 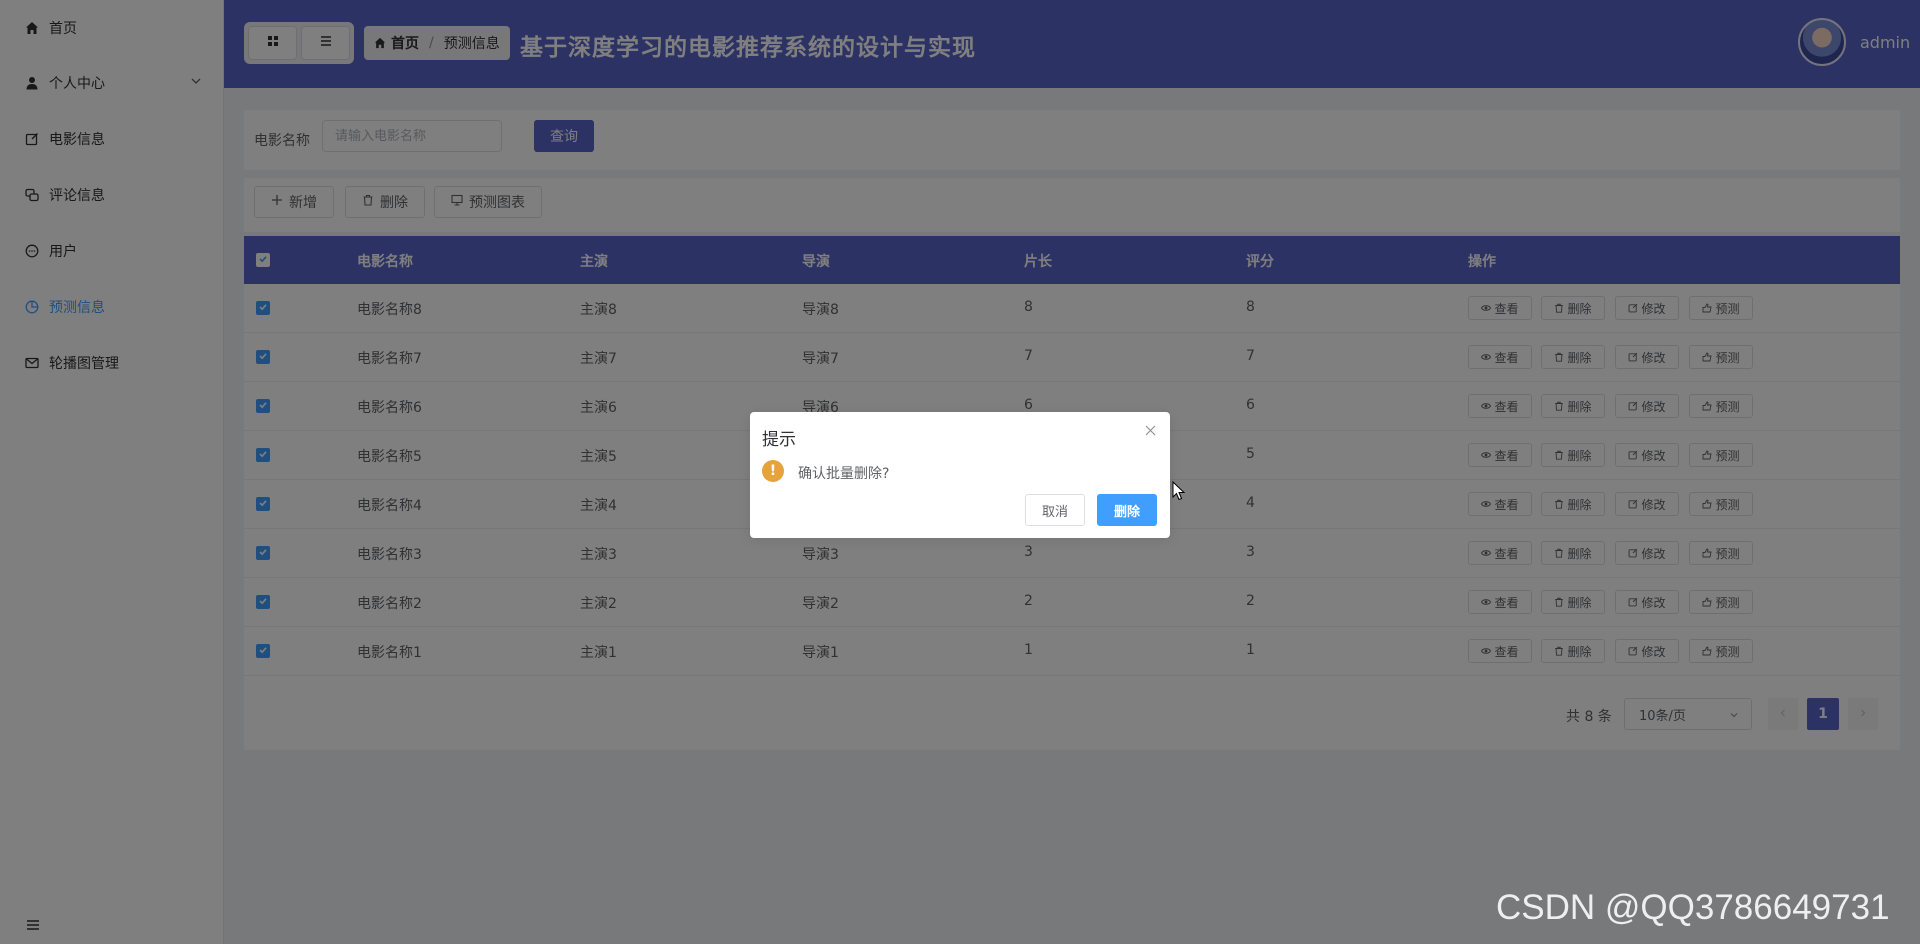 I want to click on cancel-button: 取消, so click(x=1055, y=510).